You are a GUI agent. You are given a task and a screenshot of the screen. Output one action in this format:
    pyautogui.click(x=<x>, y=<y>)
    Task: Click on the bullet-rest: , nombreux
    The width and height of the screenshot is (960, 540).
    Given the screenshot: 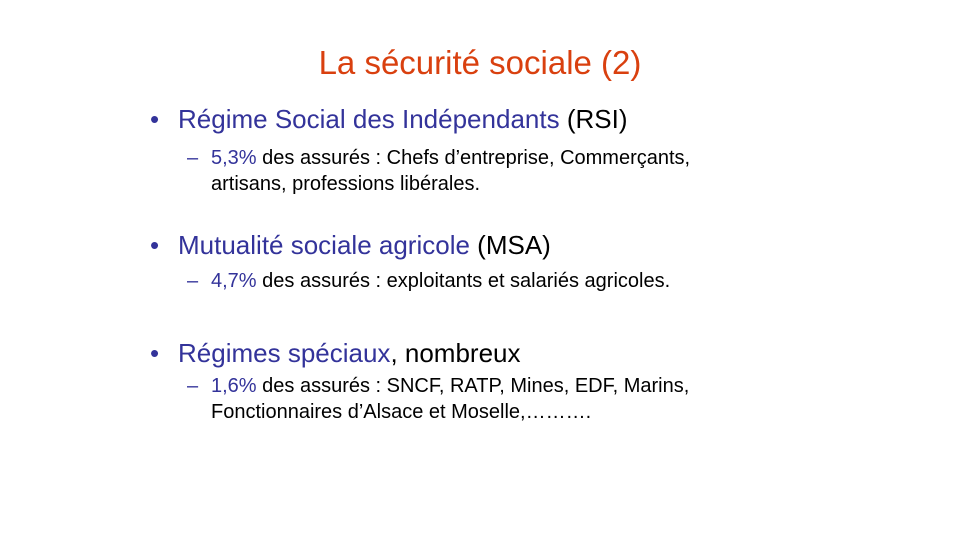 What is the action you would take?
    pyautogui.click(x=455, y=353)
    